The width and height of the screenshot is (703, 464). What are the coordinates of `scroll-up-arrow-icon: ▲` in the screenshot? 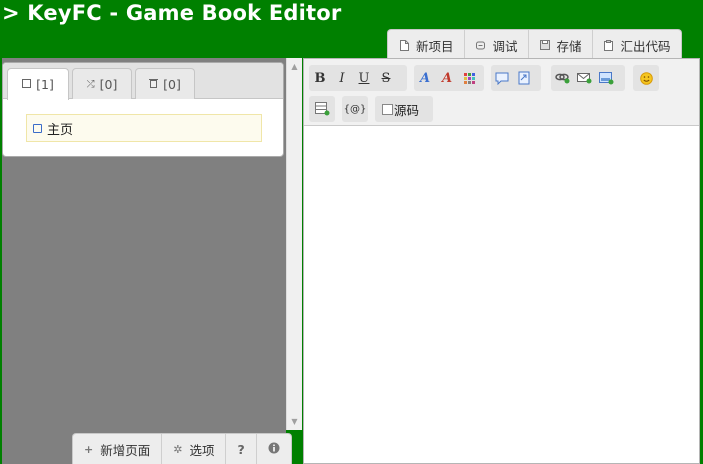 It's located at (294, 66).